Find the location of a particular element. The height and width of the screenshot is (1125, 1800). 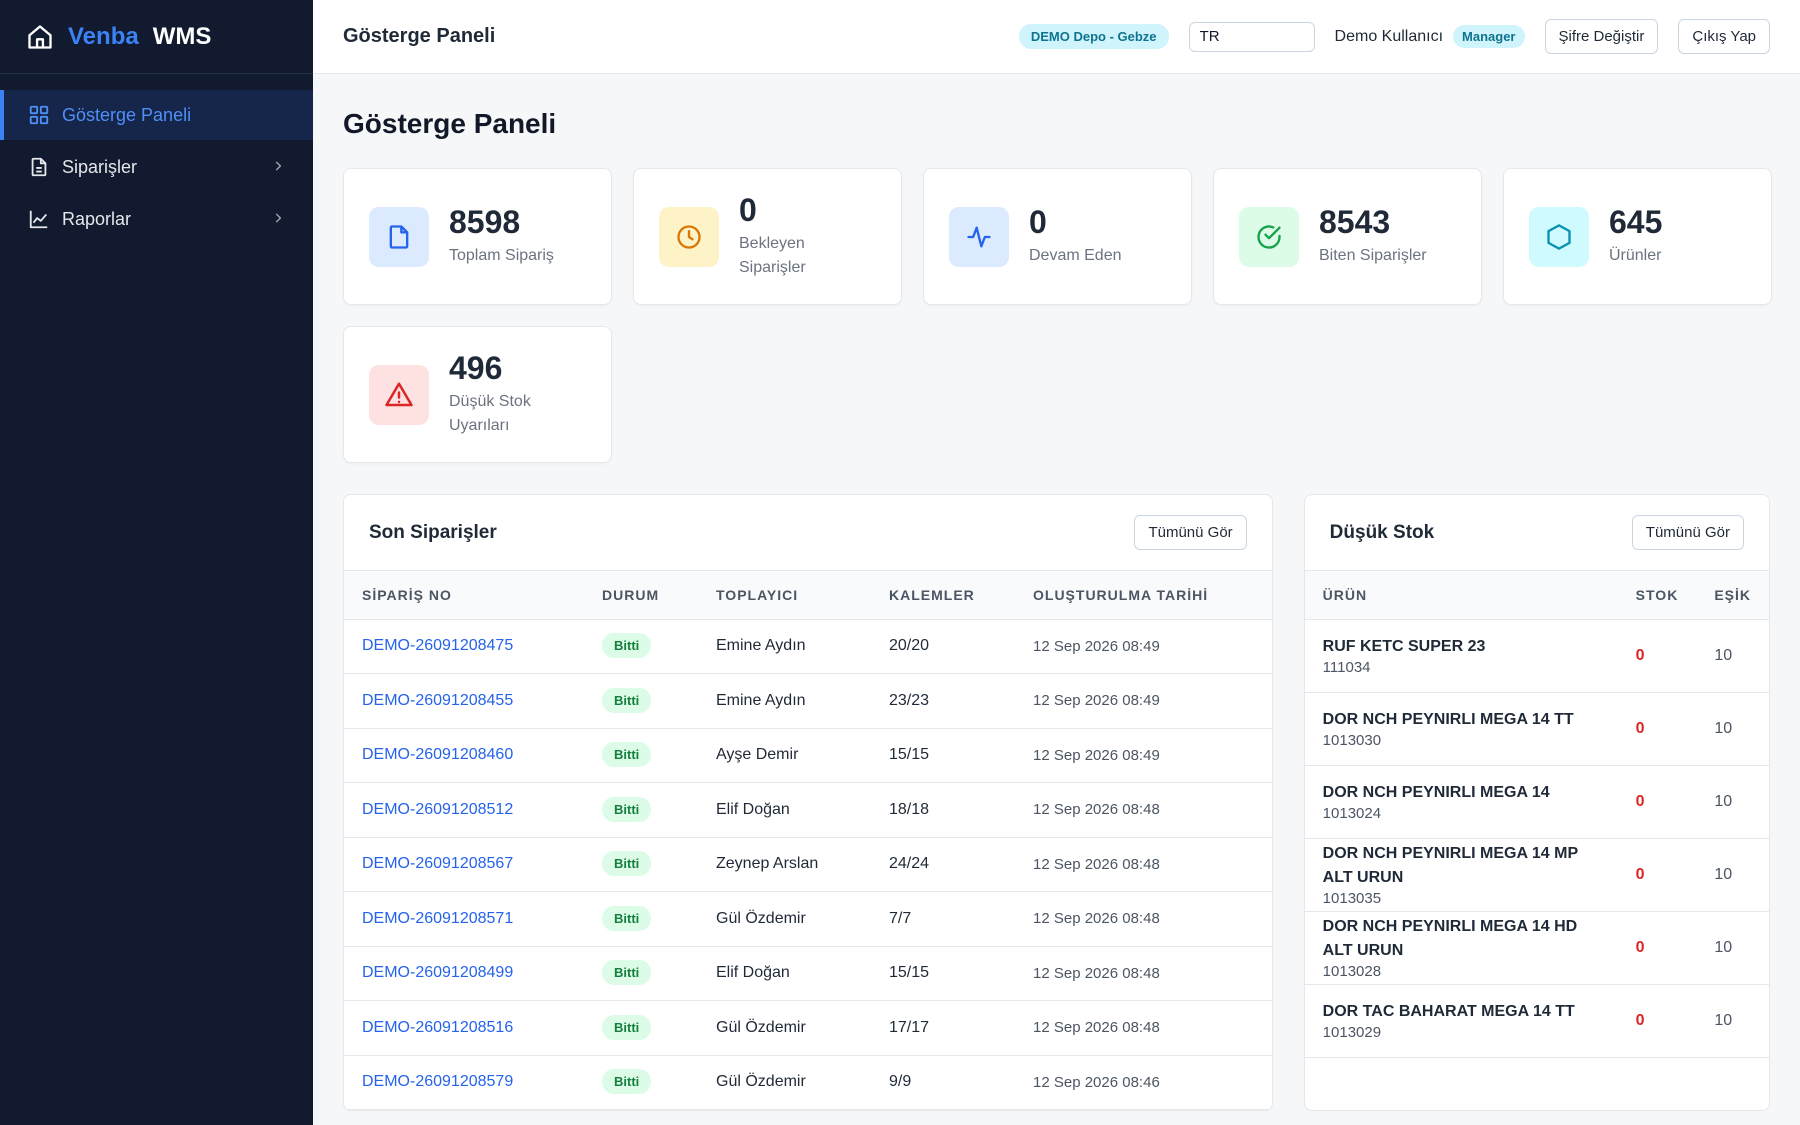

order-number-link: DEMO-26091208571 is located at coordinates (437, 918).